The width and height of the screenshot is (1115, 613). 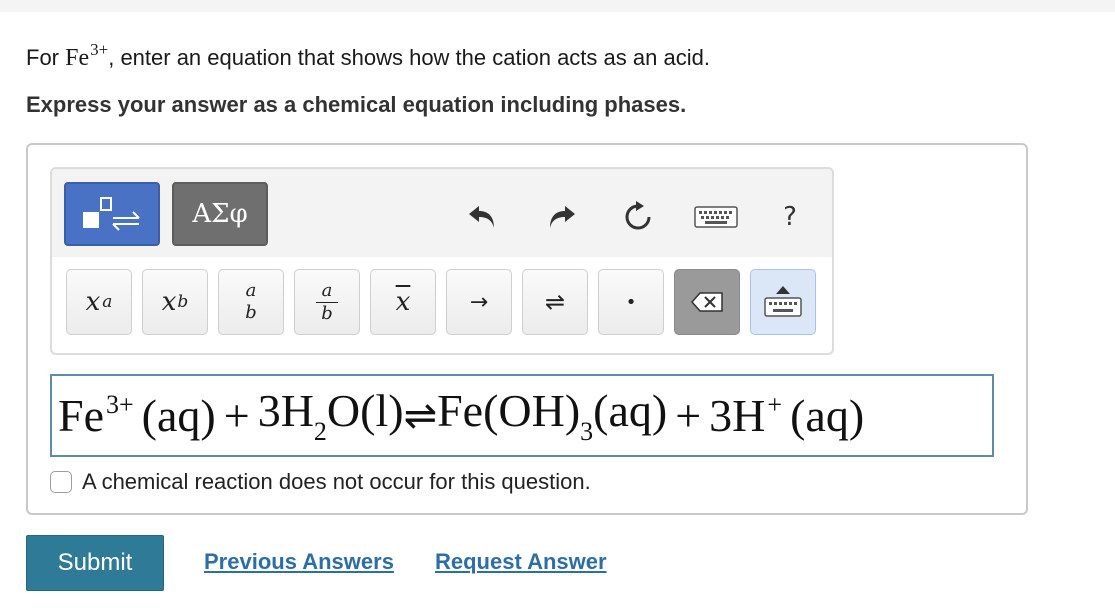 I want to click on help-button: ?, so click(x=790, y=217).